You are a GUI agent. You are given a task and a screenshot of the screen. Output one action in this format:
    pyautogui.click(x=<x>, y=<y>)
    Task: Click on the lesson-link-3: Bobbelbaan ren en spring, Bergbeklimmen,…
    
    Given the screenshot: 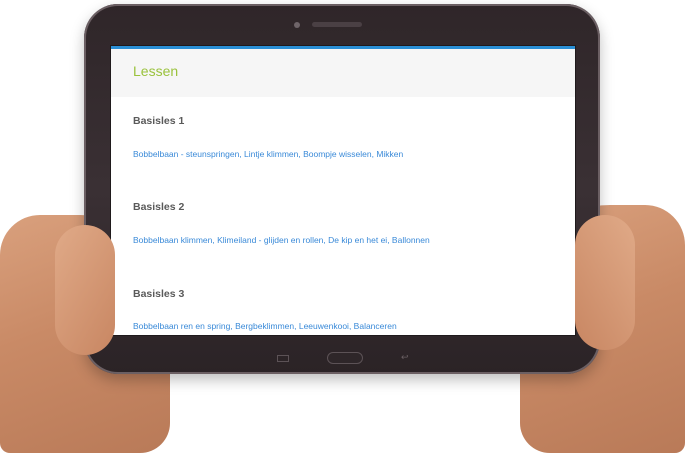 What is the action you would take?
    pyautogui.click(x=265, y=326)
    